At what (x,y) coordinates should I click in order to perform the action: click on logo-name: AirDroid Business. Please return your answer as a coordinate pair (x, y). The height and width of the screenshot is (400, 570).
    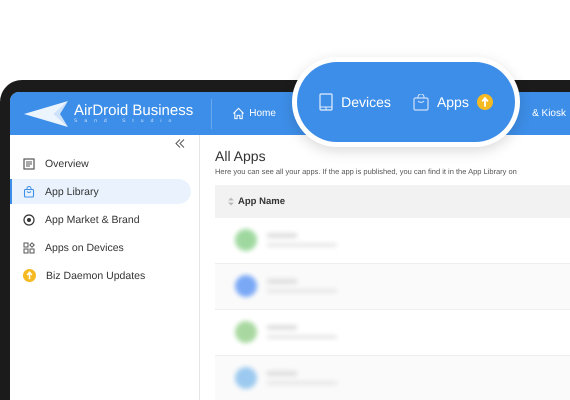
    Looking at the image, I should click on (134, 110).